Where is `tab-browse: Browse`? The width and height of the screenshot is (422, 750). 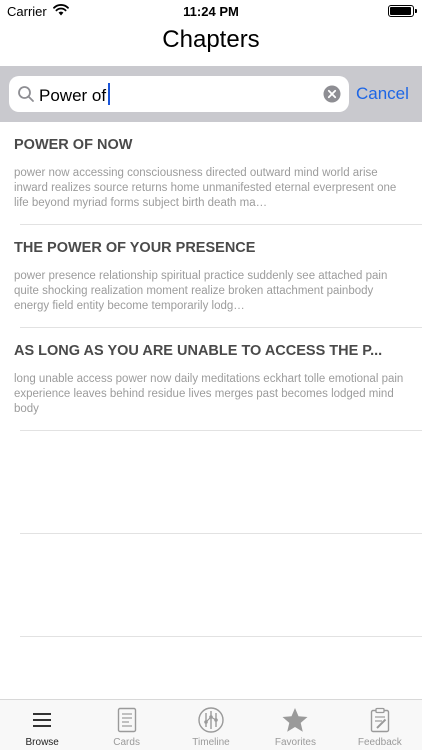 tab-browse: Browse is located at coordinates (42, 725).